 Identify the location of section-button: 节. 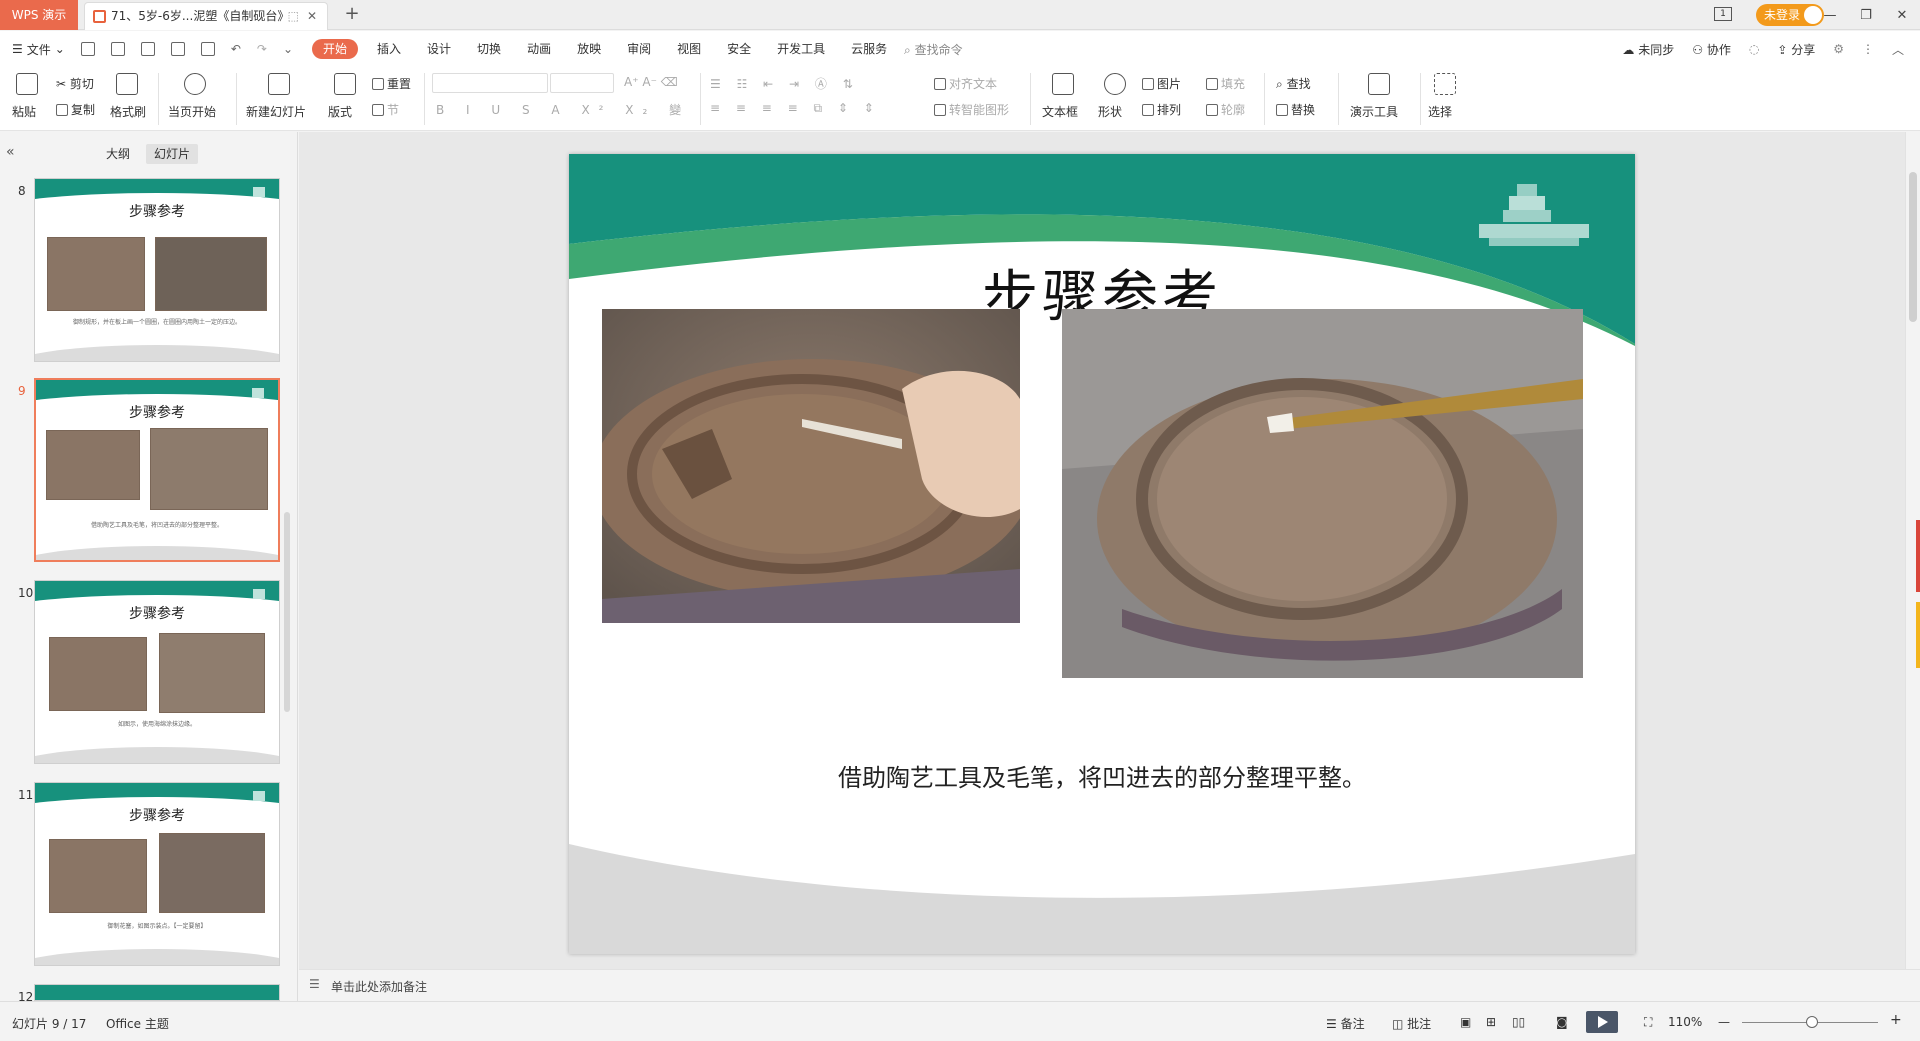
(385, 109).